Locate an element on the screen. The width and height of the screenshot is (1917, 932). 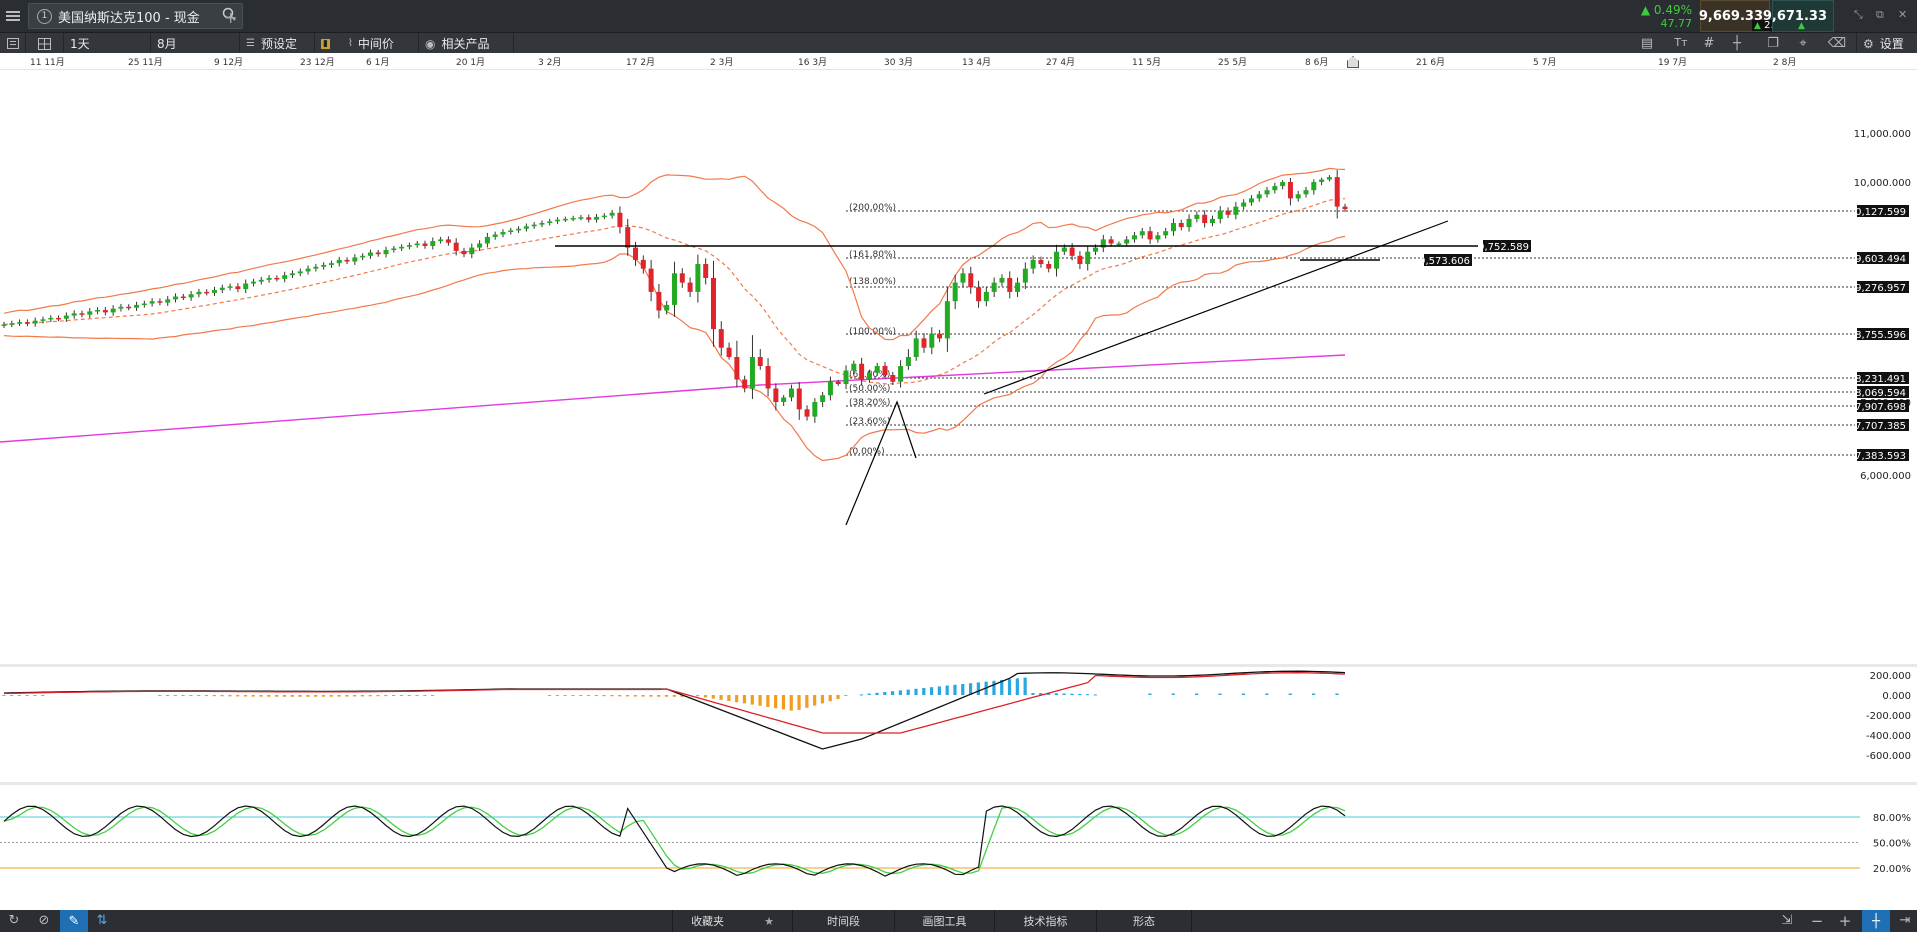
expiry-select: 8月 is located at coordinates (195, 43).